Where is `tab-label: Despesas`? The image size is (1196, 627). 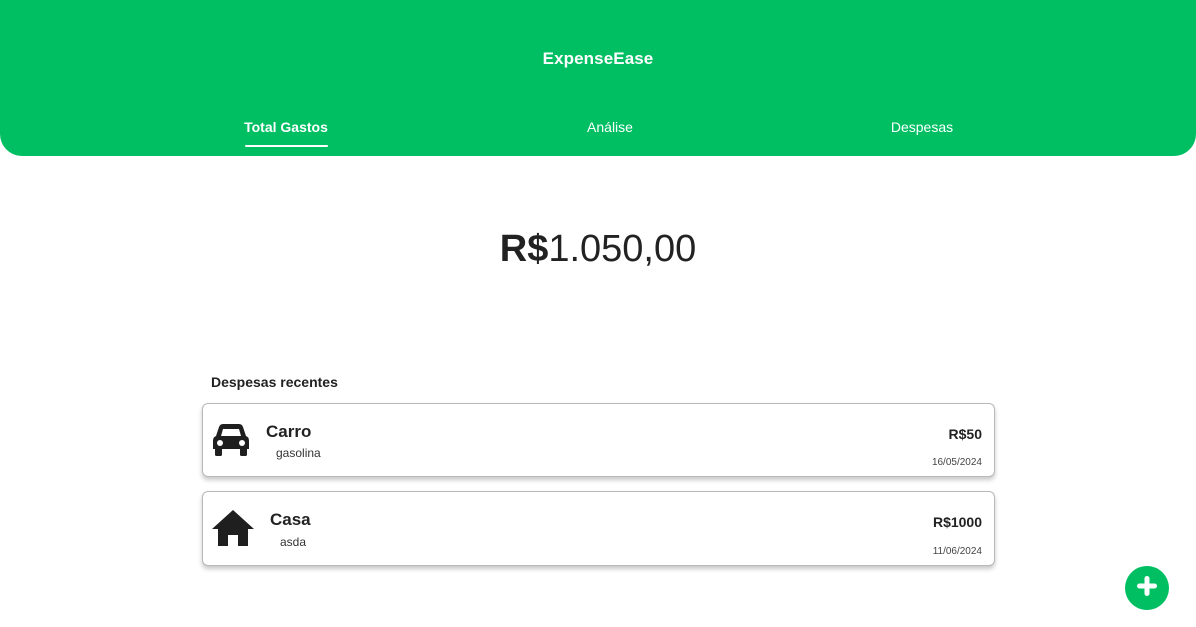 tab-label: Despesas is located at coordinates (922, 127).